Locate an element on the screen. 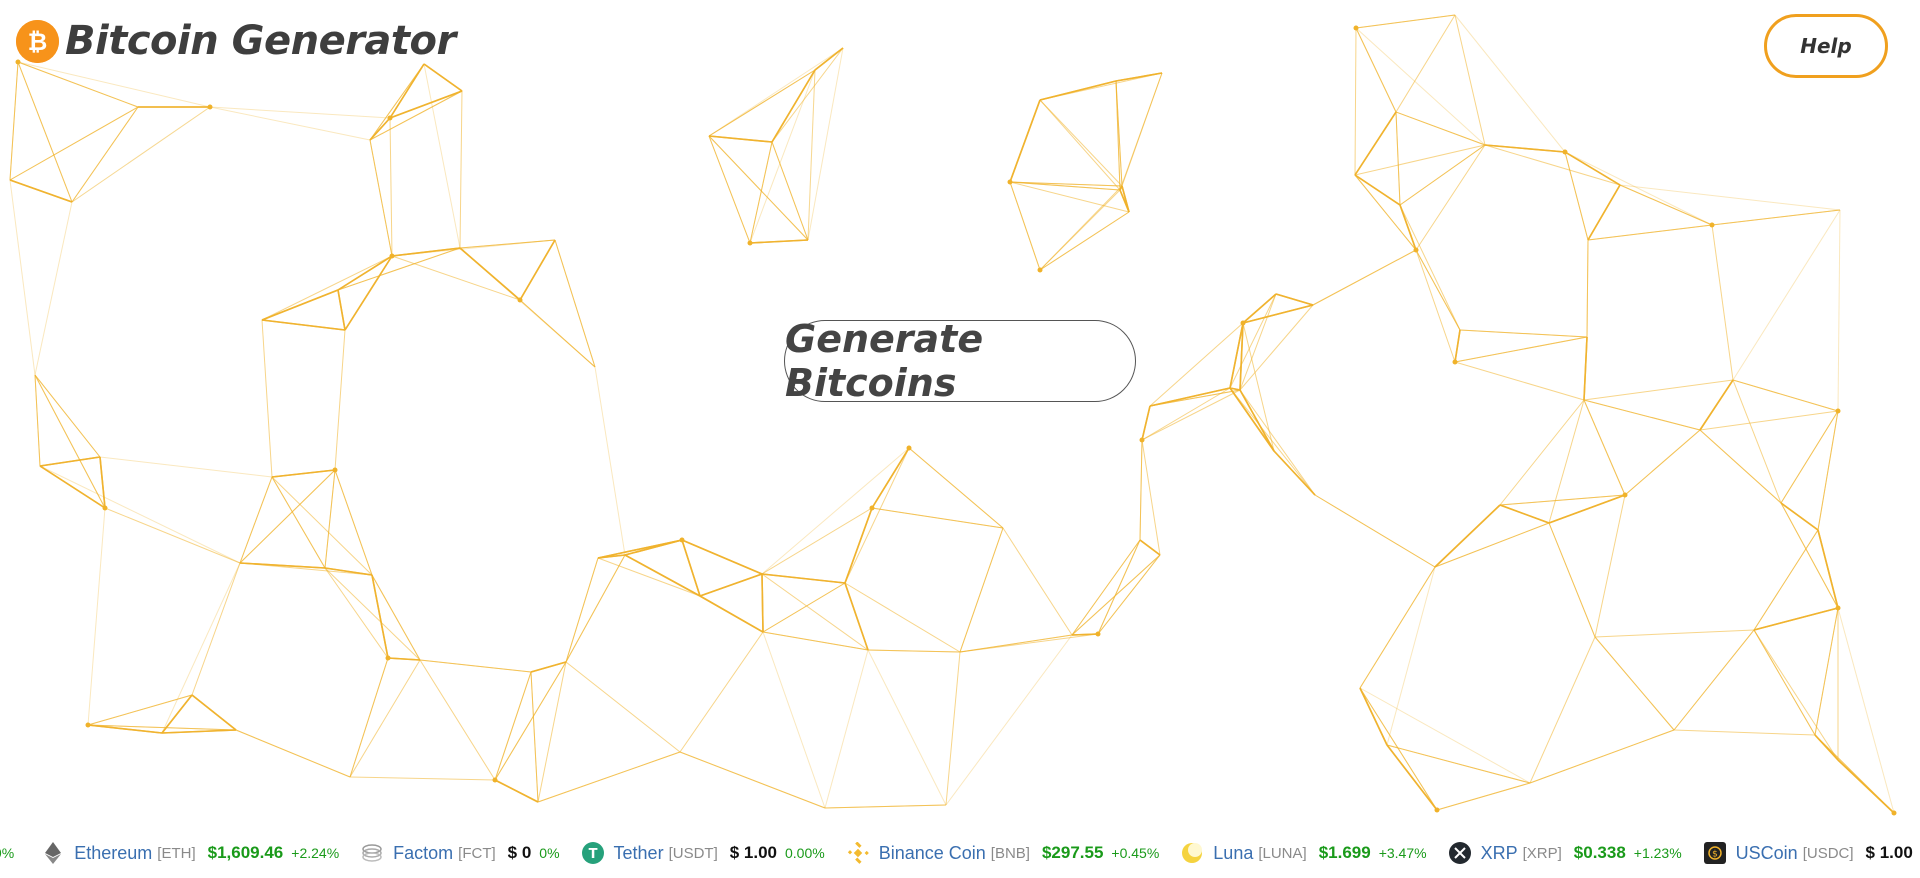 The height and width of the screenshot is (878, 1920). coin-name: Ethereum is located at coordinates (113, 853).